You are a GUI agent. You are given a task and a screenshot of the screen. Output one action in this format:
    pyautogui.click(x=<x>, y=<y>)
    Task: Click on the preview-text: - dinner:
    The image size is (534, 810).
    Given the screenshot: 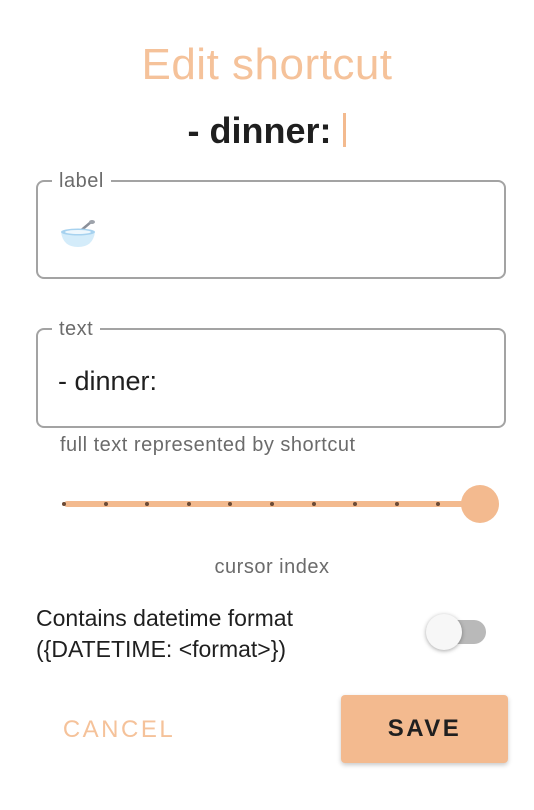 What is the action you would take?
    pyautogui.click(x=259, y=130)
    